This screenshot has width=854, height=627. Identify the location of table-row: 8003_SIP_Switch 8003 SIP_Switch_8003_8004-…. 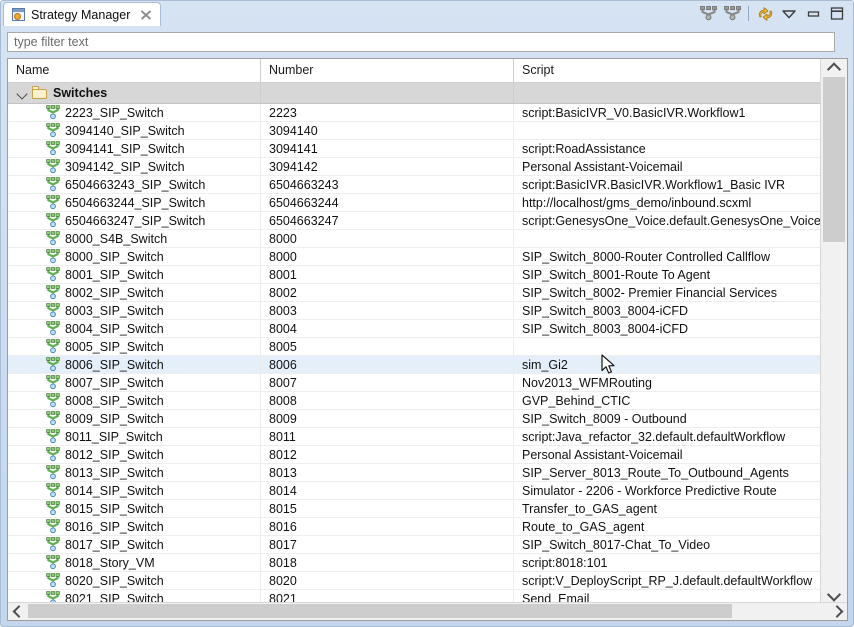
(414, 311).